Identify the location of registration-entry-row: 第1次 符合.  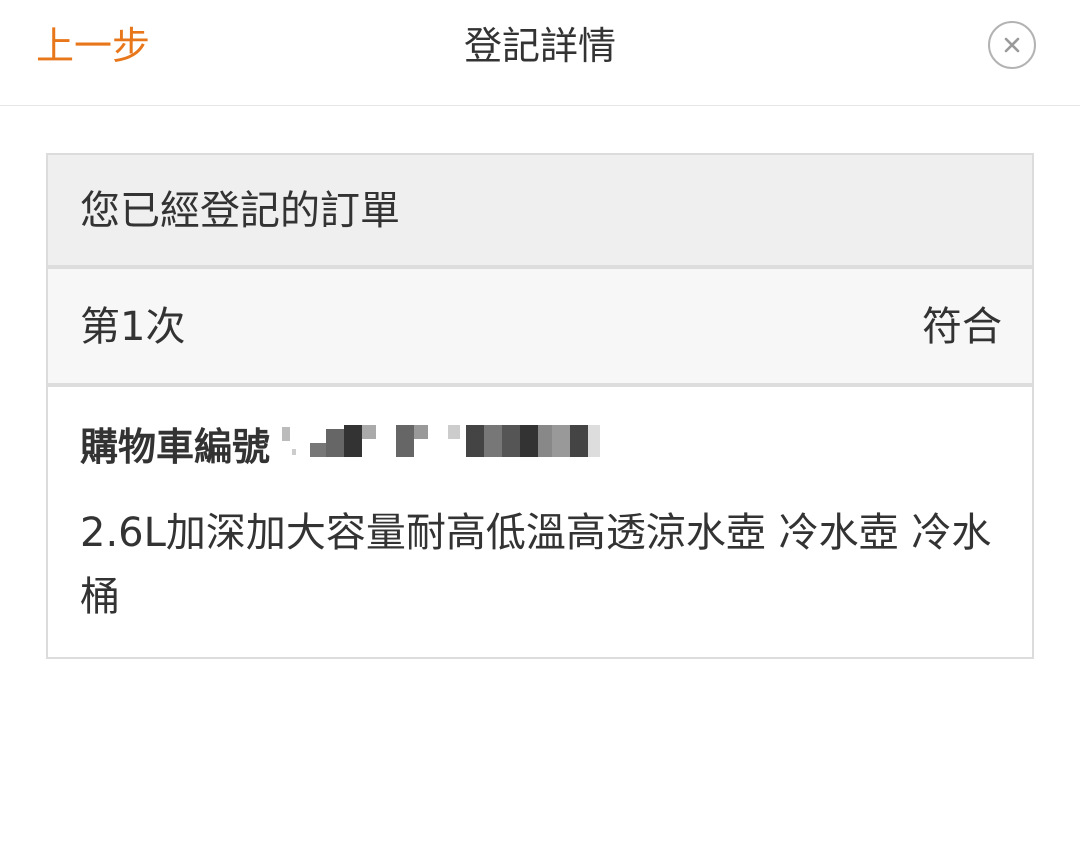
(540, 328).